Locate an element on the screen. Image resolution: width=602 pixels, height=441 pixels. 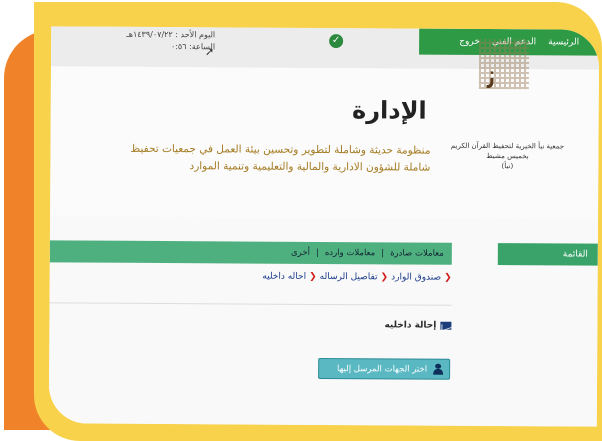
org-abbrev: (نبأ) is located at coordinates (507, 166).